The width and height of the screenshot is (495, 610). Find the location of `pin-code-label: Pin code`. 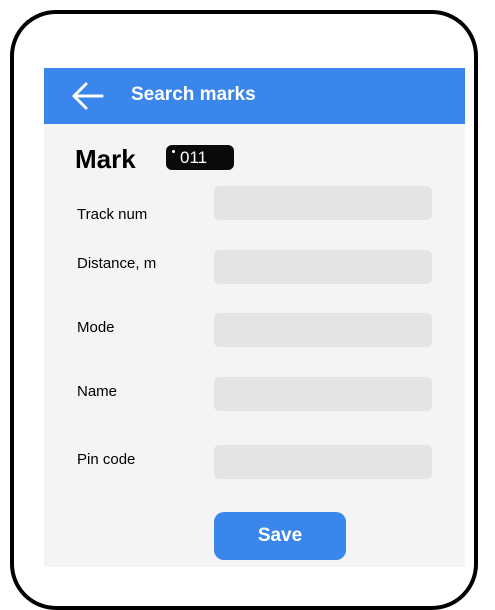

pin-code-label: Pin code is located at coordinates (106, 459).